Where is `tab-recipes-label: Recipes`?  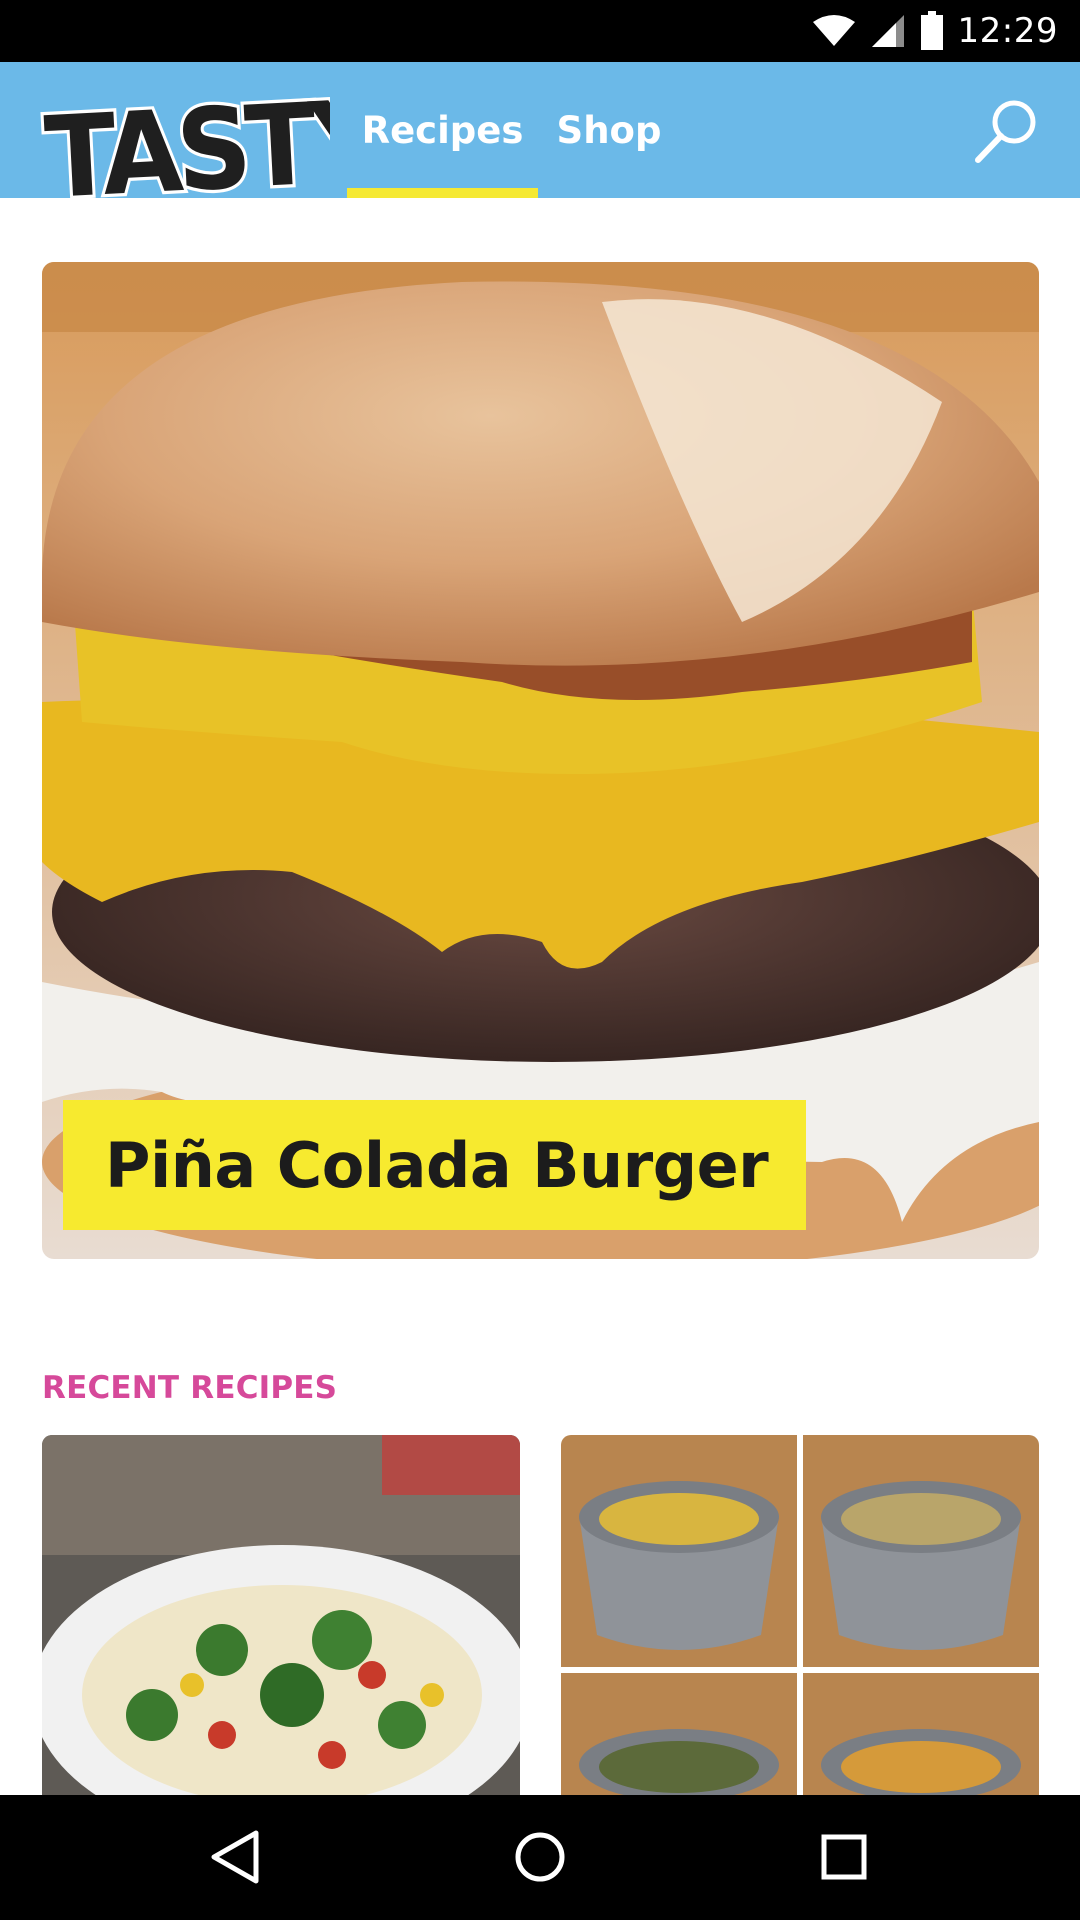 tab-recipes-label: Recipes is located at coordinates (442, 130).